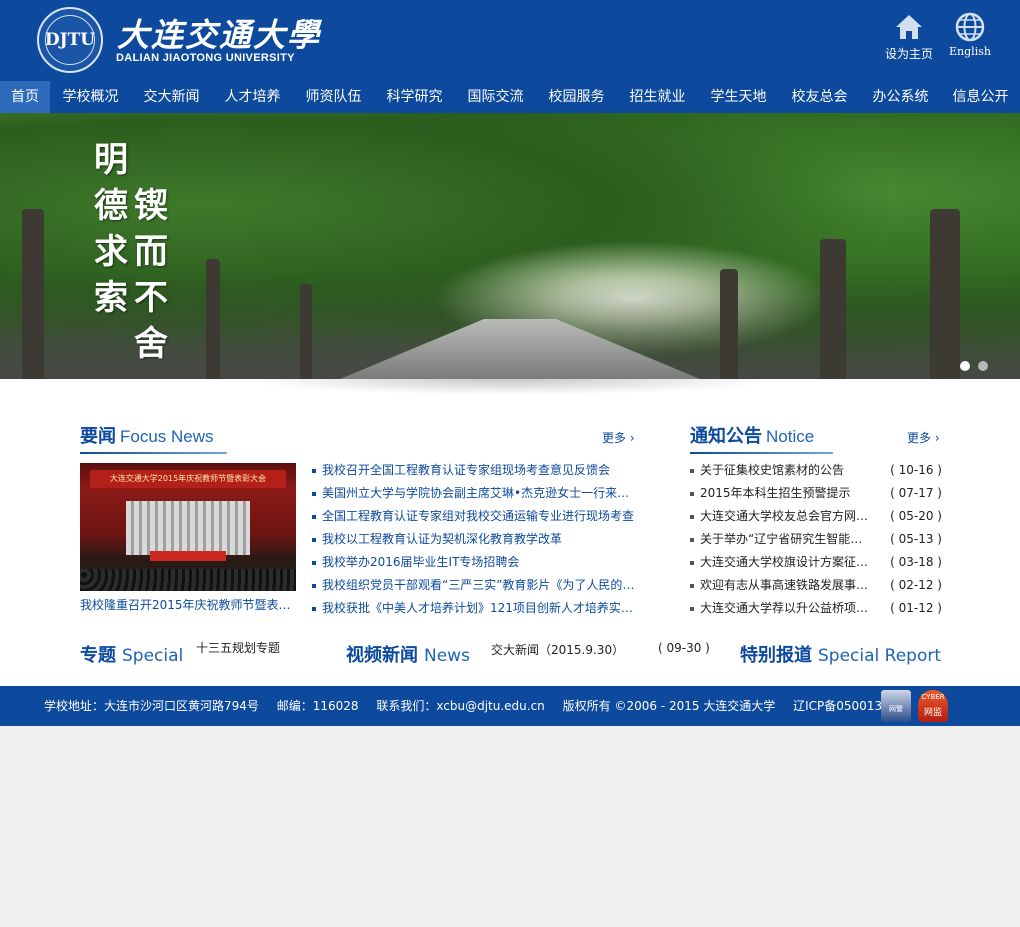 The width and height of the screenshot is (1020, 927). What do you see at coordinates (510, 387) in the screenshot?
I see `banner-shadow` at bounding box center [510, 387].